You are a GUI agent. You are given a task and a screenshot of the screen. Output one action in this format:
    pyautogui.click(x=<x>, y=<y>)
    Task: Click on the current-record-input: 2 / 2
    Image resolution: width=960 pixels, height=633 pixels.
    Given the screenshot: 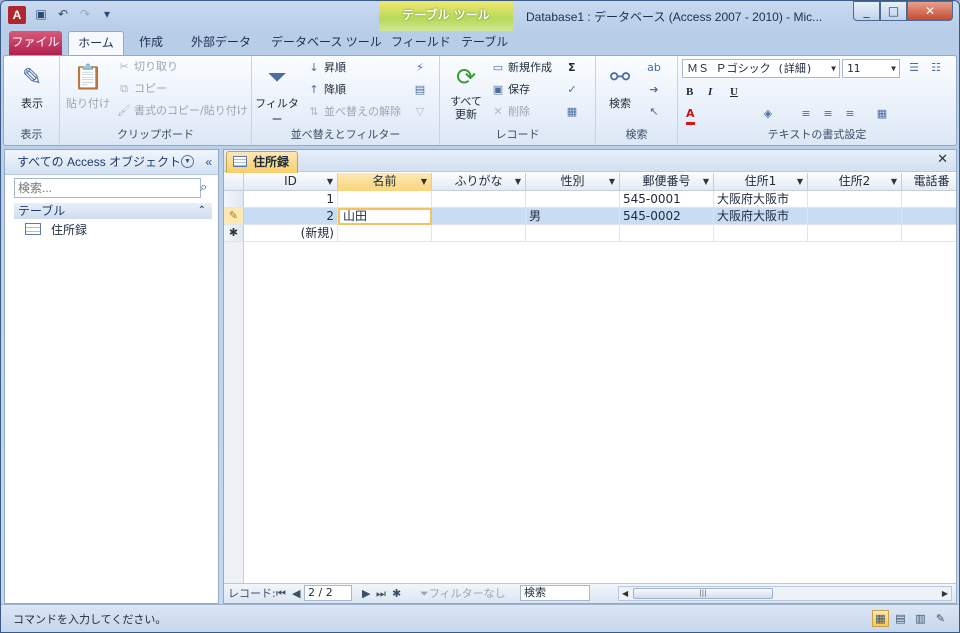 What is the action you would take?
    pyautogui.click(x=328, y=593)
    